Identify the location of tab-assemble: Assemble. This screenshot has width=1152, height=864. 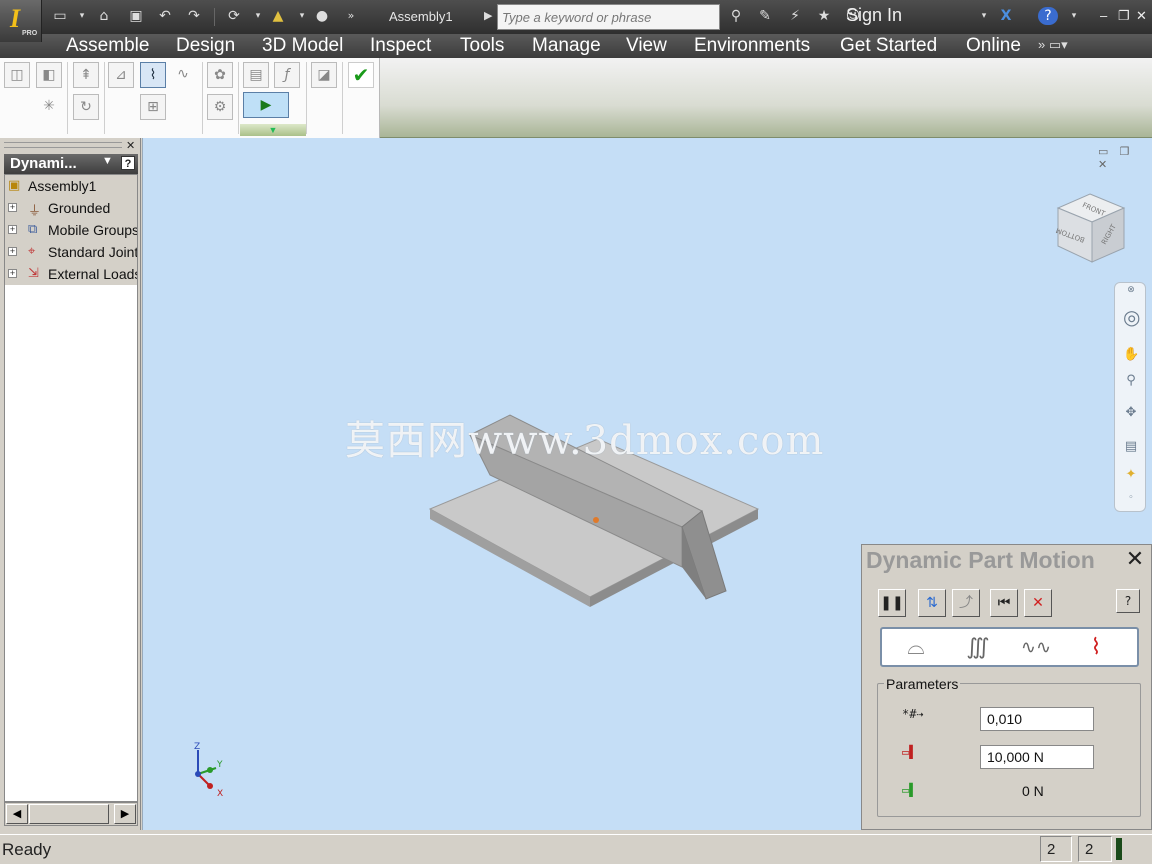
(107, 46).